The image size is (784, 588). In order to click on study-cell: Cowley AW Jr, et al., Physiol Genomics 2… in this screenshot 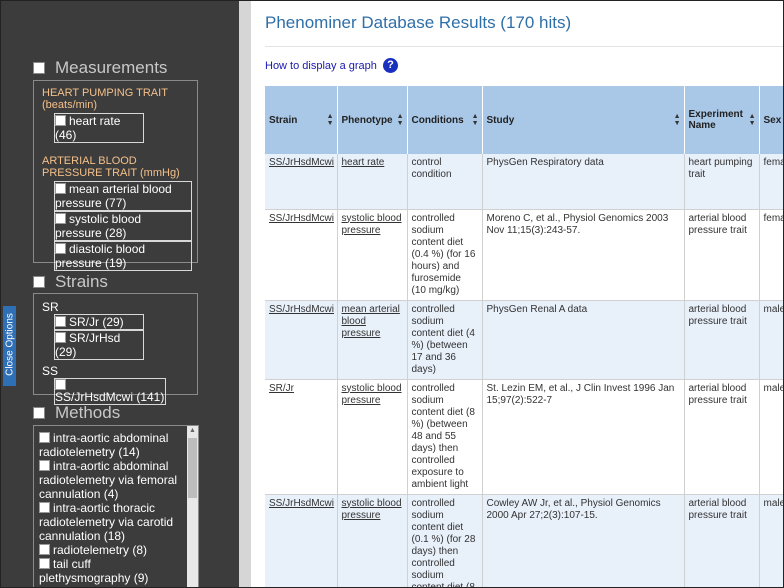, I will do `click(583, 540)`.